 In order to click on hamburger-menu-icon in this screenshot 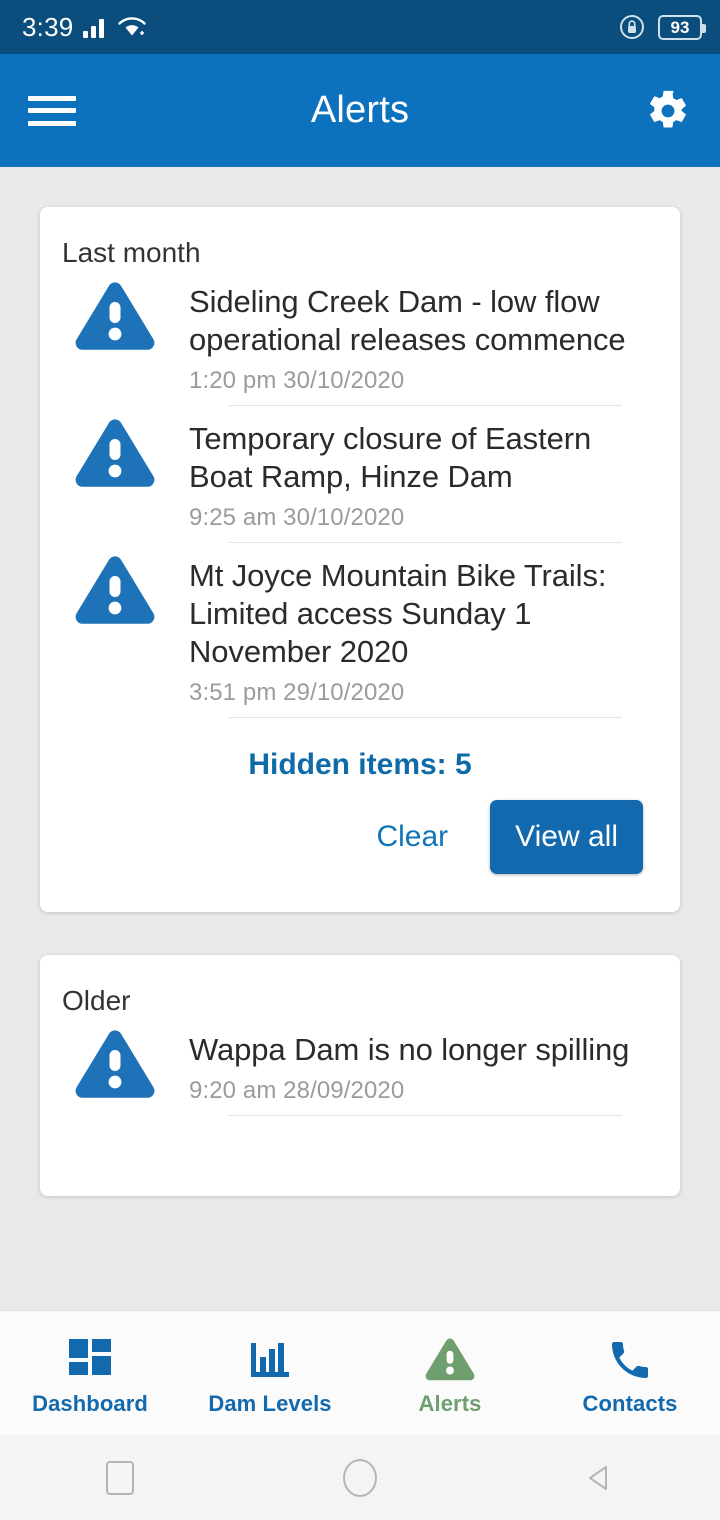, I will do `click(52, 111)`.